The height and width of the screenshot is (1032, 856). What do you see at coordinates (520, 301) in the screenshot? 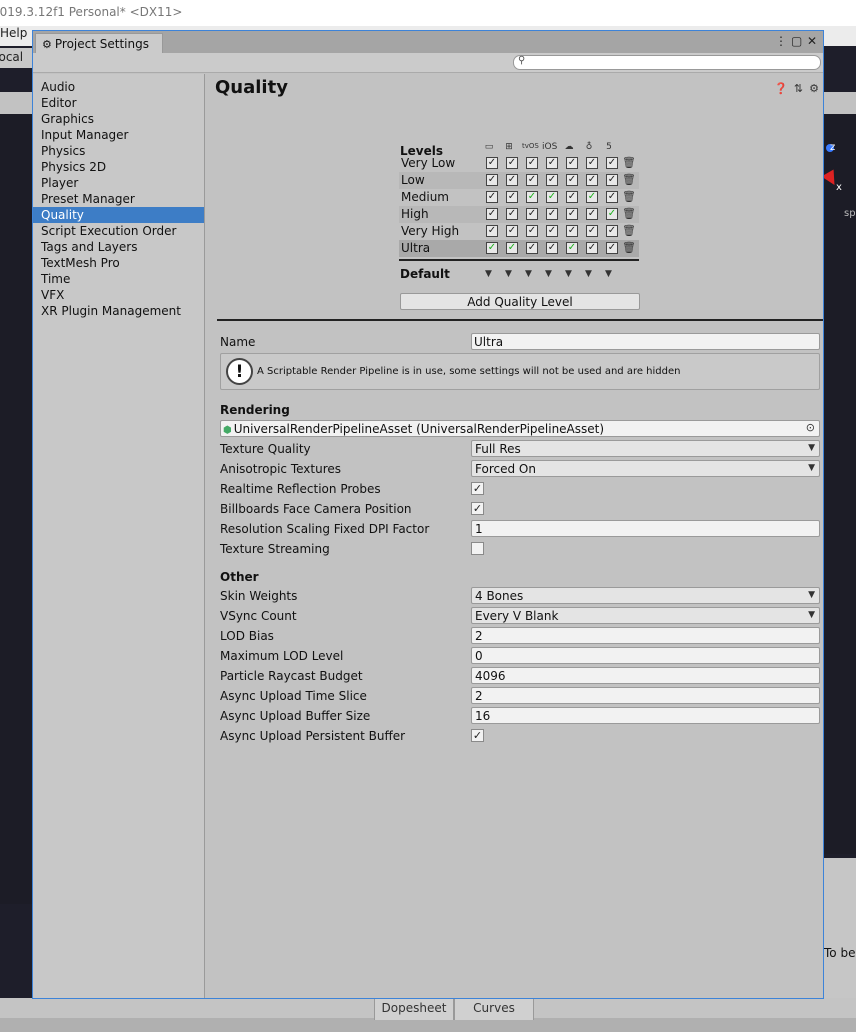
I see `add-quality-level-button: Add Quality Level` at bounding box center [520, 301].